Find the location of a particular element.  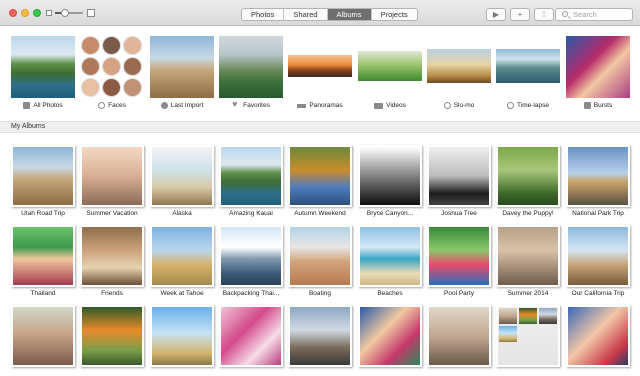

album-all-photos: All Photos is located at coordinates (43, 74).